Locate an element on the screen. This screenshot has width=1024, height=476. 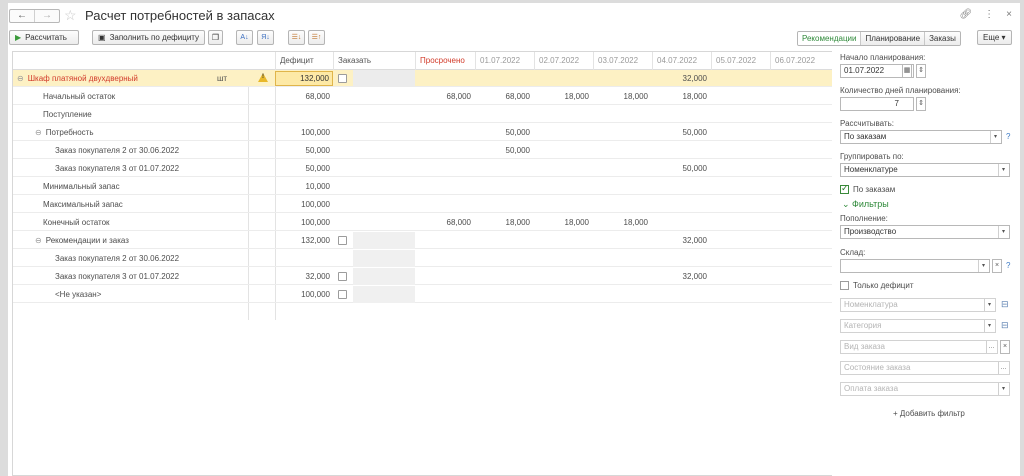
close-icon: × is located at coordinates (1009, 15).